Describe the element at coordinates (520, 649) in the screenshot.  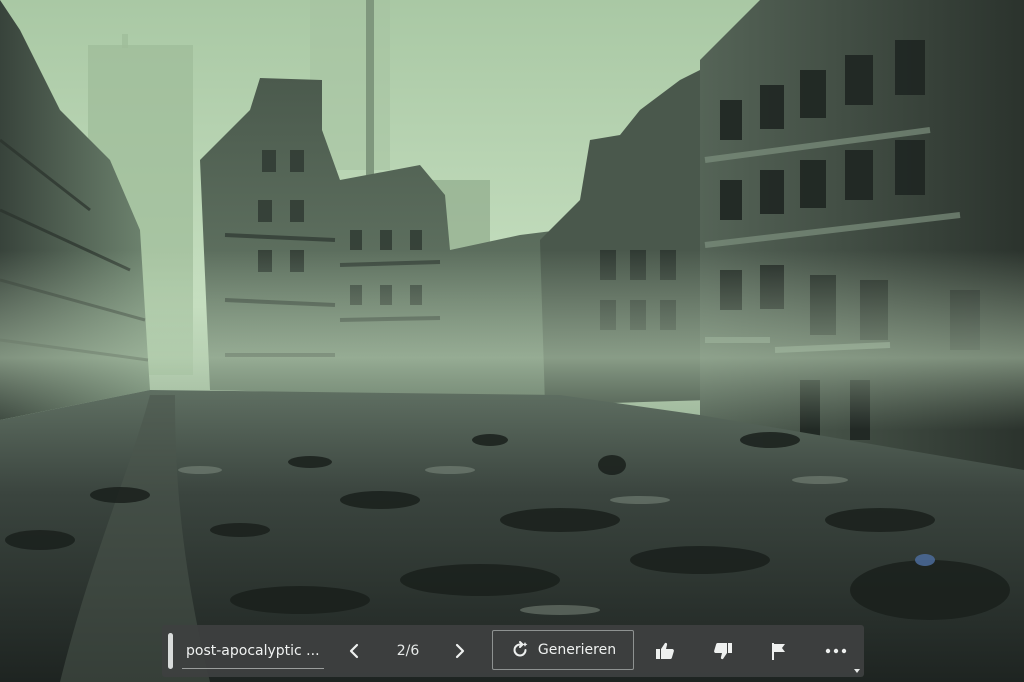
I see `regenerate-icon` at that location.